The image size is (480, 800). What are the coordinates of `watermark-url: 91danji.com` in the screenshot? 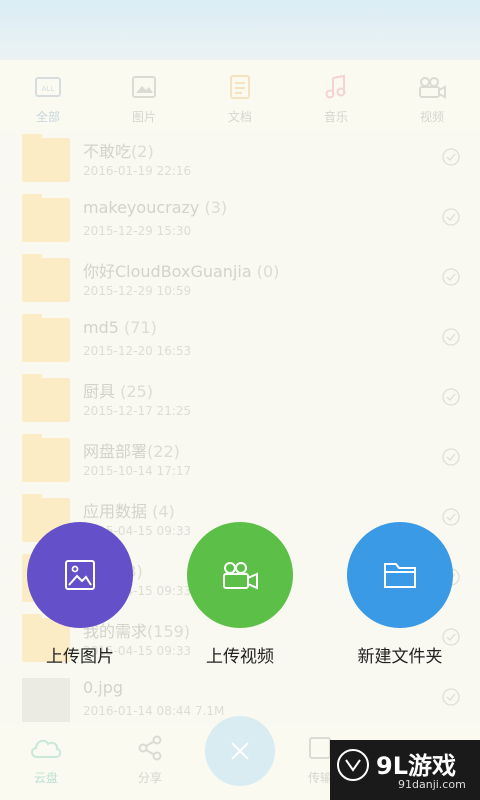 It's located at (432, 784).